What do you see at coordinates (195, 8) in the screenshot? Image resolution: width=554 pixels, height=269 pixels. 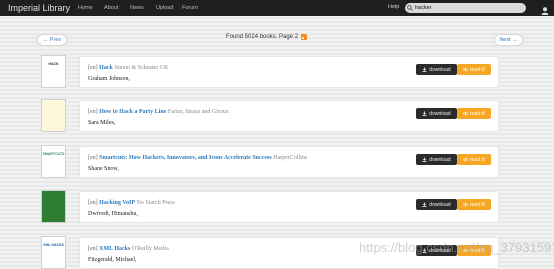 I see `nav-forum: Forum` at bounding box center [195, 8].